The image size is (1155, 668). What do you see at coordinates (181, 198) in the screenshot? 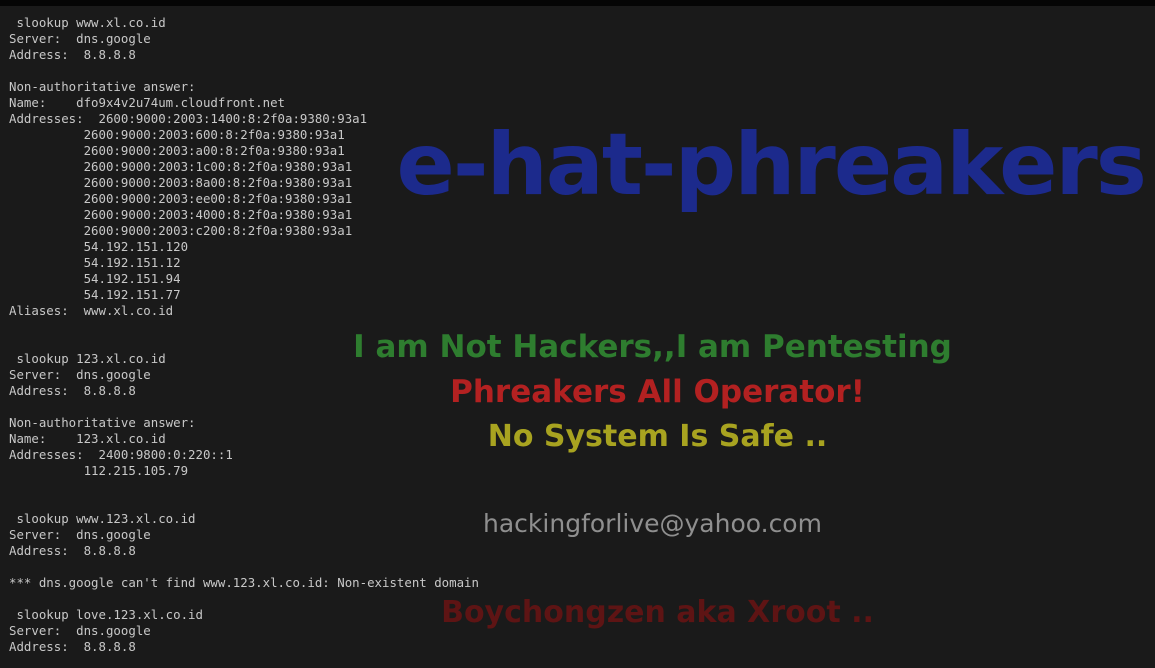
I see `console-line: 2600:9000:2003:ee00:8:2f0a:9380:93a1` at bounding box center [181, 198].